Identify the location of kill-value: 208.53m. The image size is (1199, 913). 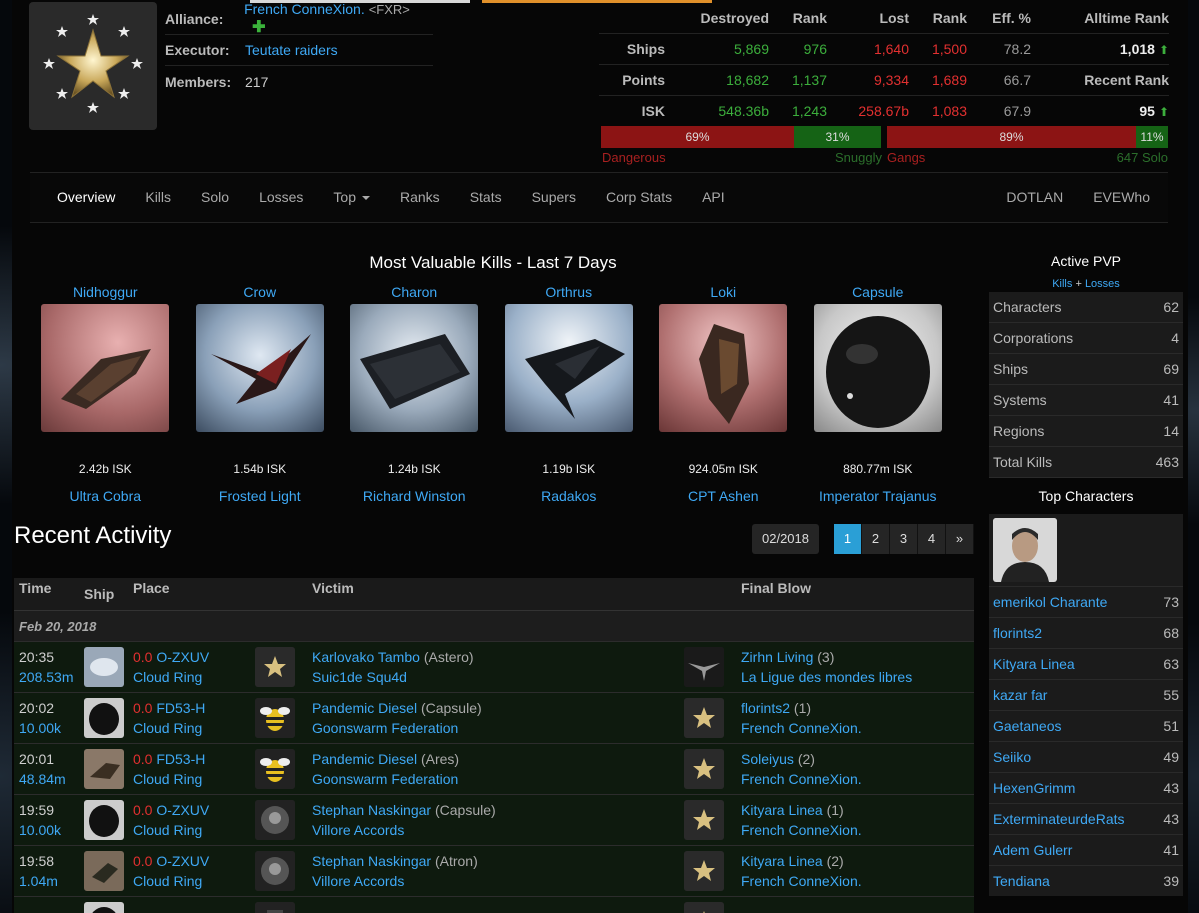
(51, 677).